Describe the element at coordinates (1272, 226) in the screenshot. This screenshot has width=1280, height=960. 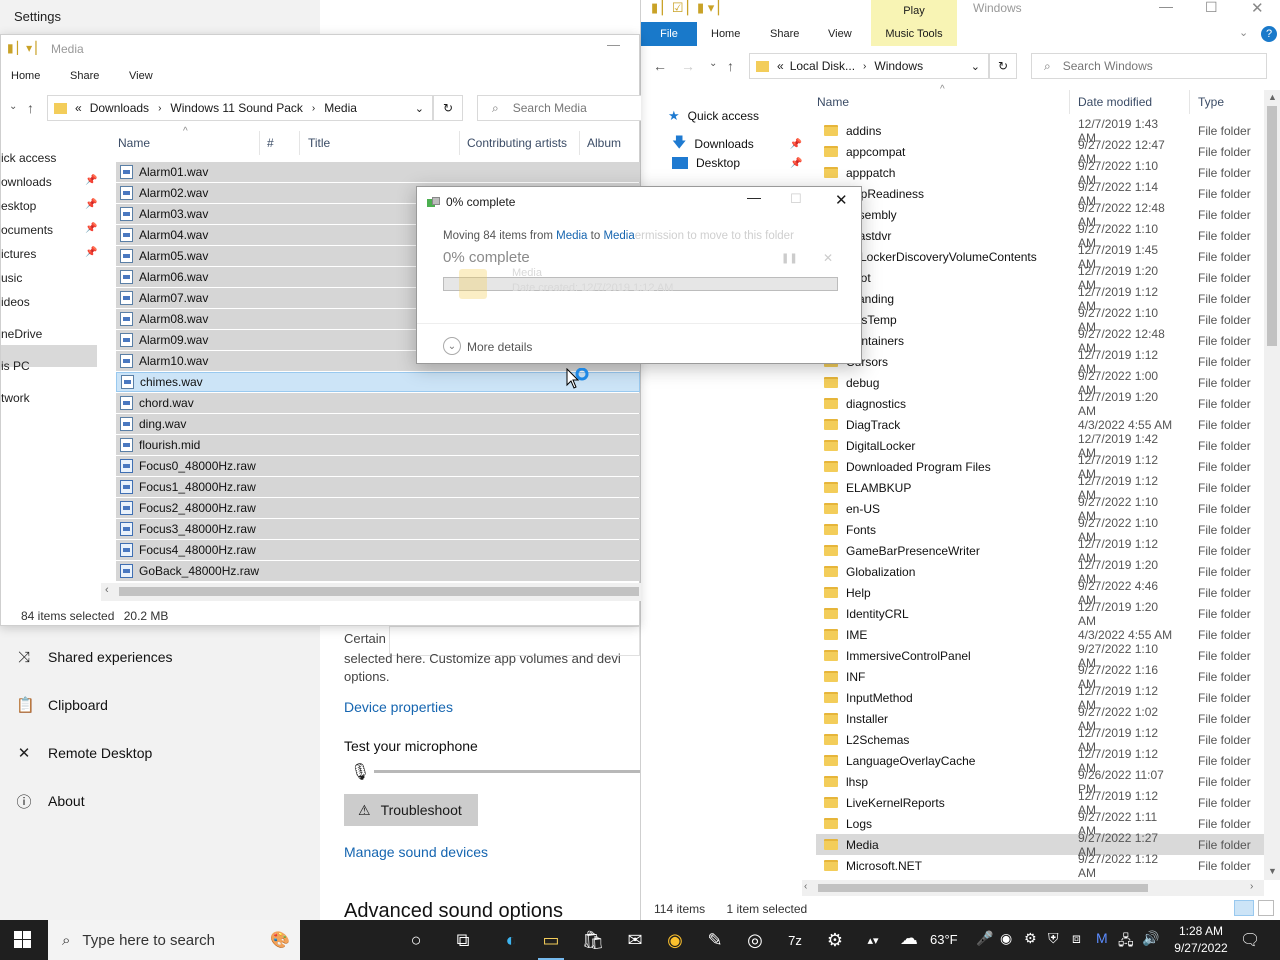
I see `scrollbar-thumb` at that location.